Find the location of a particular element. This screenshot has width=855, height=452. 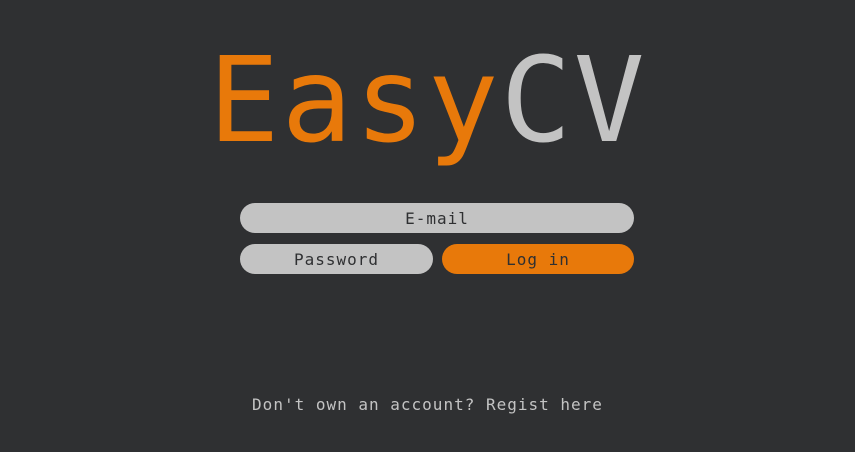

logo-text-cv: CV is located at coordinates (573, 100).